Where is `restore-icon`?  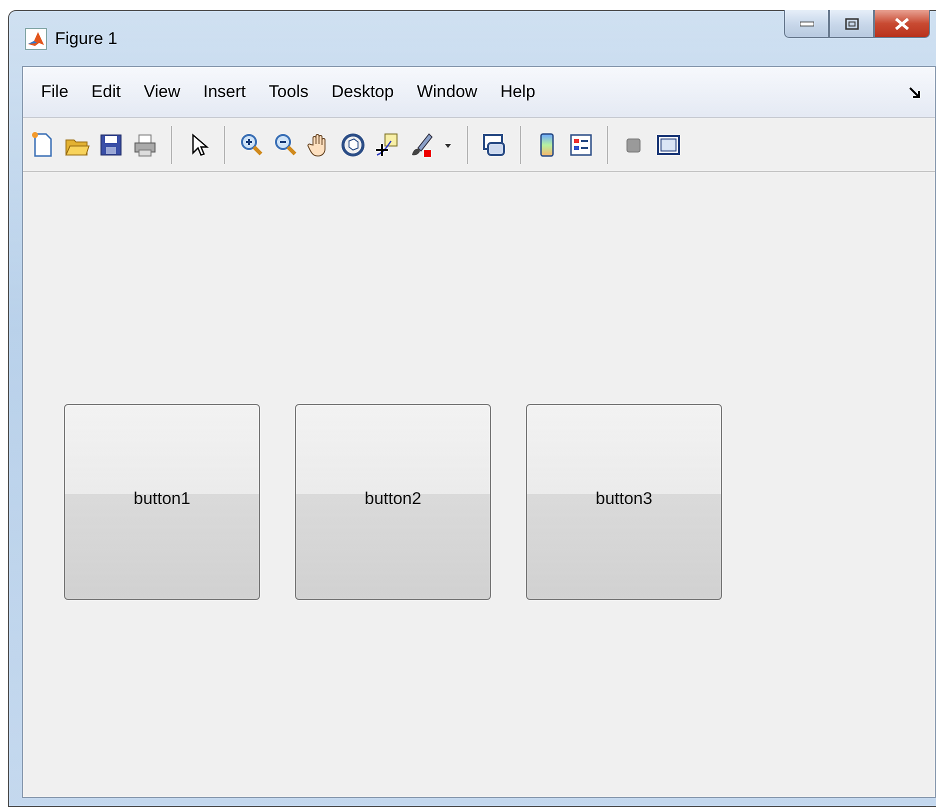 restore-icon is located at coordinates (851, 24).